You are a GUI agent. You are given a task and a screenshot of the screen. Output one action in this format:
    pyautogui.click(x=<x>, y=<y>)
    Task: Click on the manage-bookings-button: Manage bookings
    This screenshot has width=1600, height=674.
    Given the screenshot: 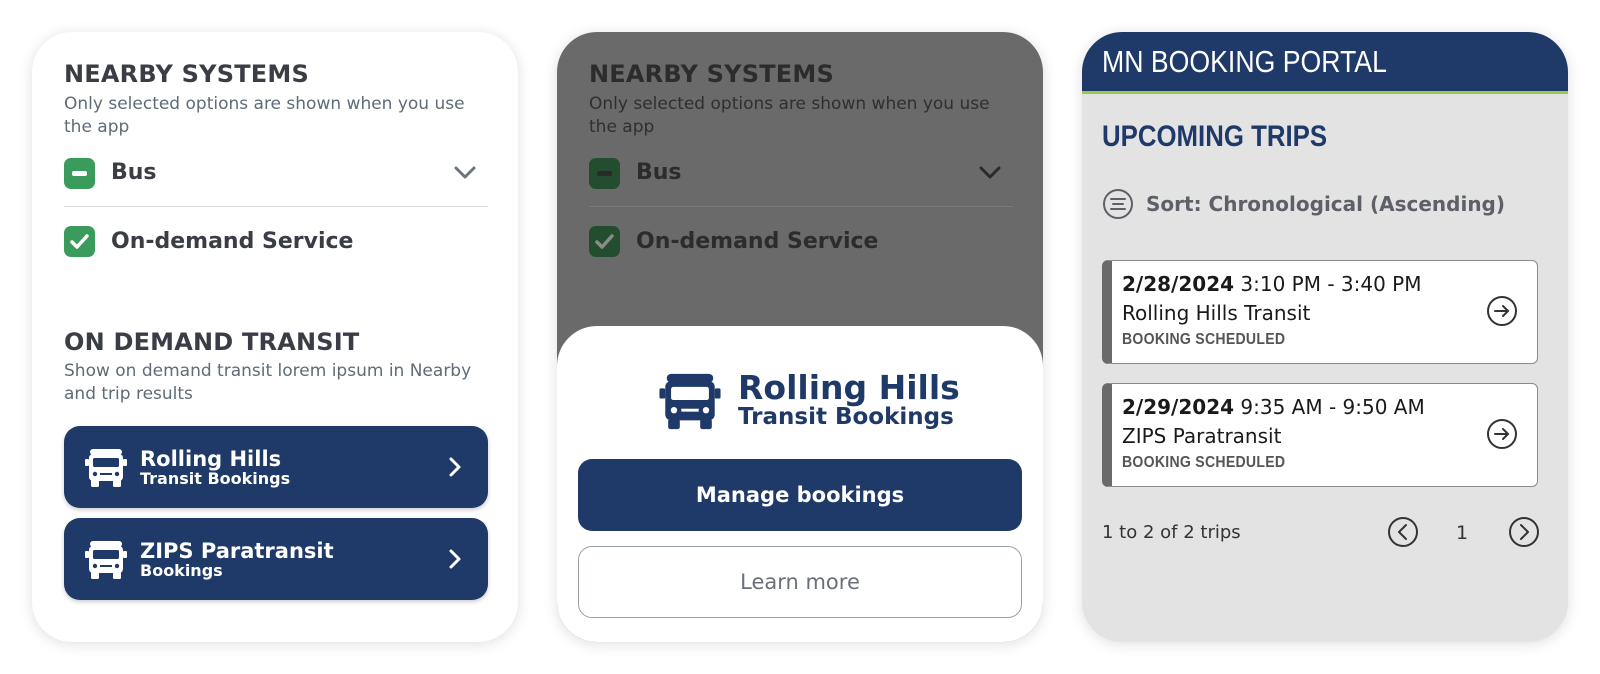 What is the action you would take?
    pyautogui.click(x=800, y=495)
    